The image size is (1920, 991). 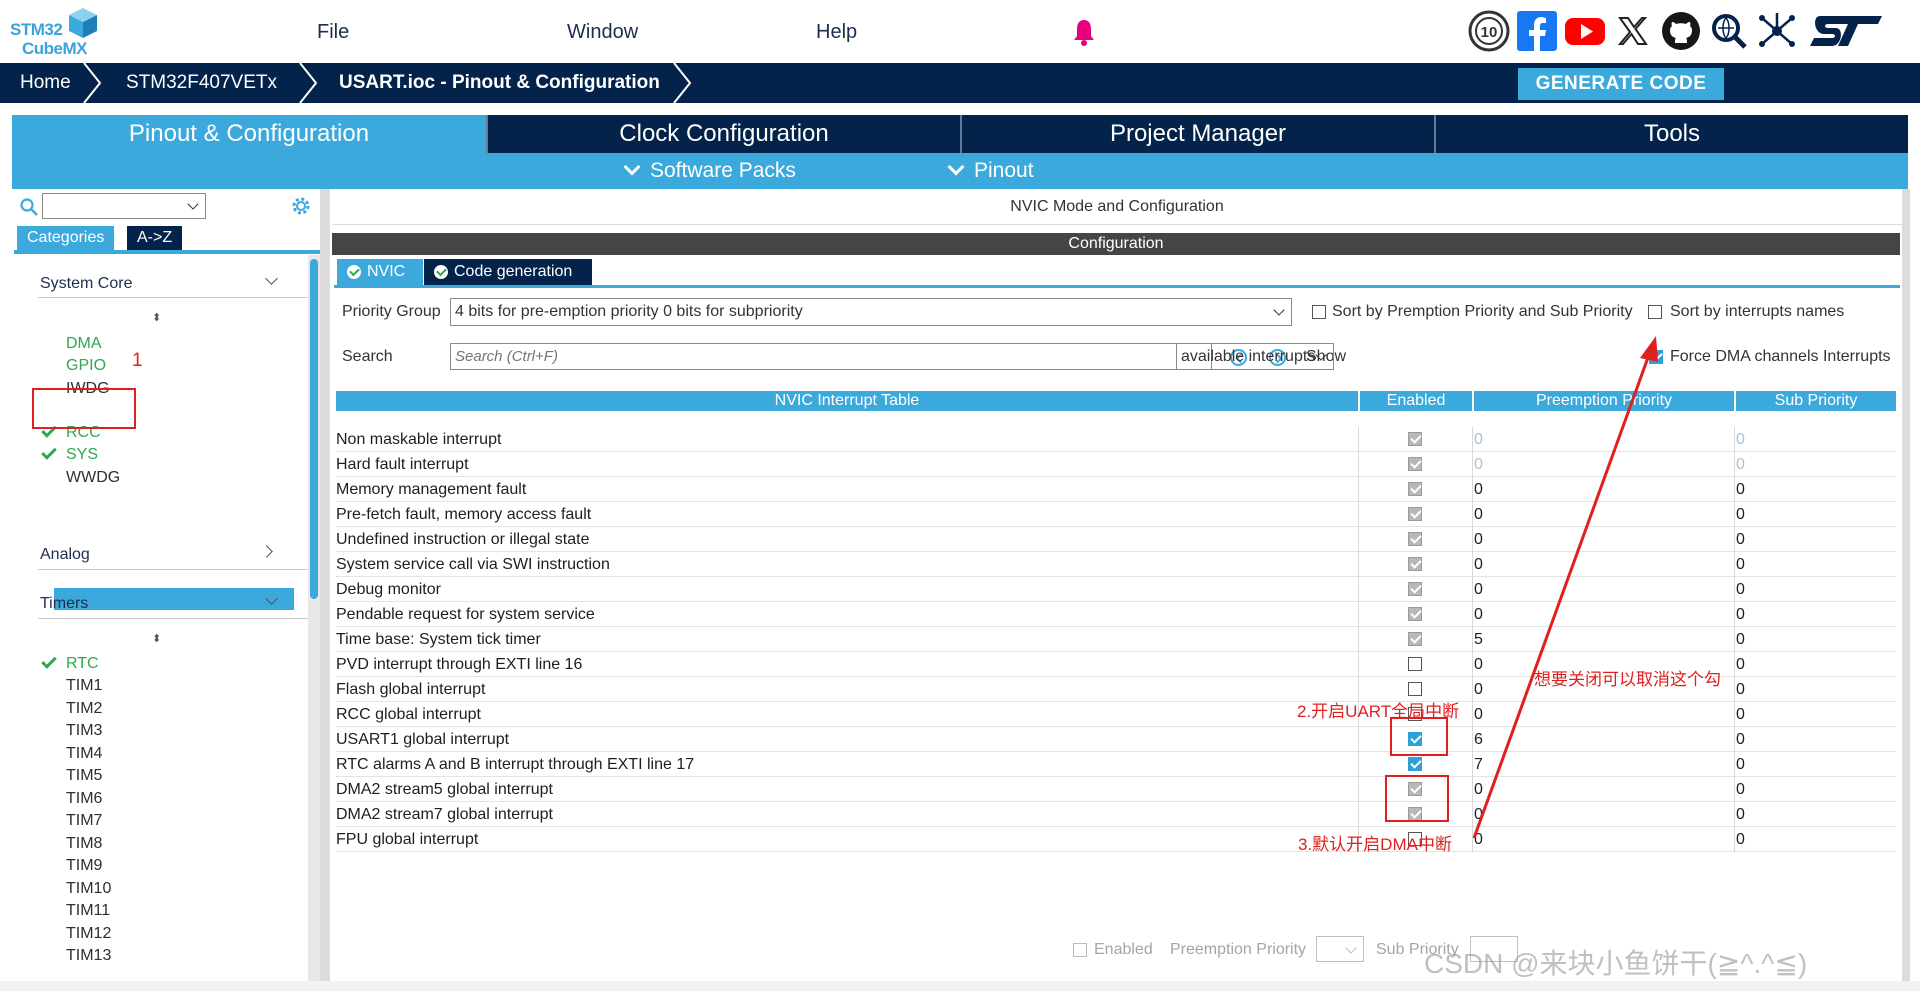 I want to click on periph-tim9: TIM9, so click(x=84, y=866).